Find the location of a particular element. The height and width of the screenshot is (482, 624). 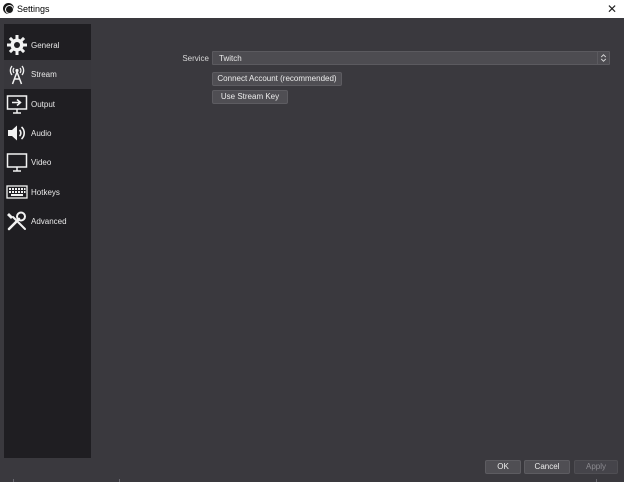

apply-button: Apply is located at coordinates (596, 467).